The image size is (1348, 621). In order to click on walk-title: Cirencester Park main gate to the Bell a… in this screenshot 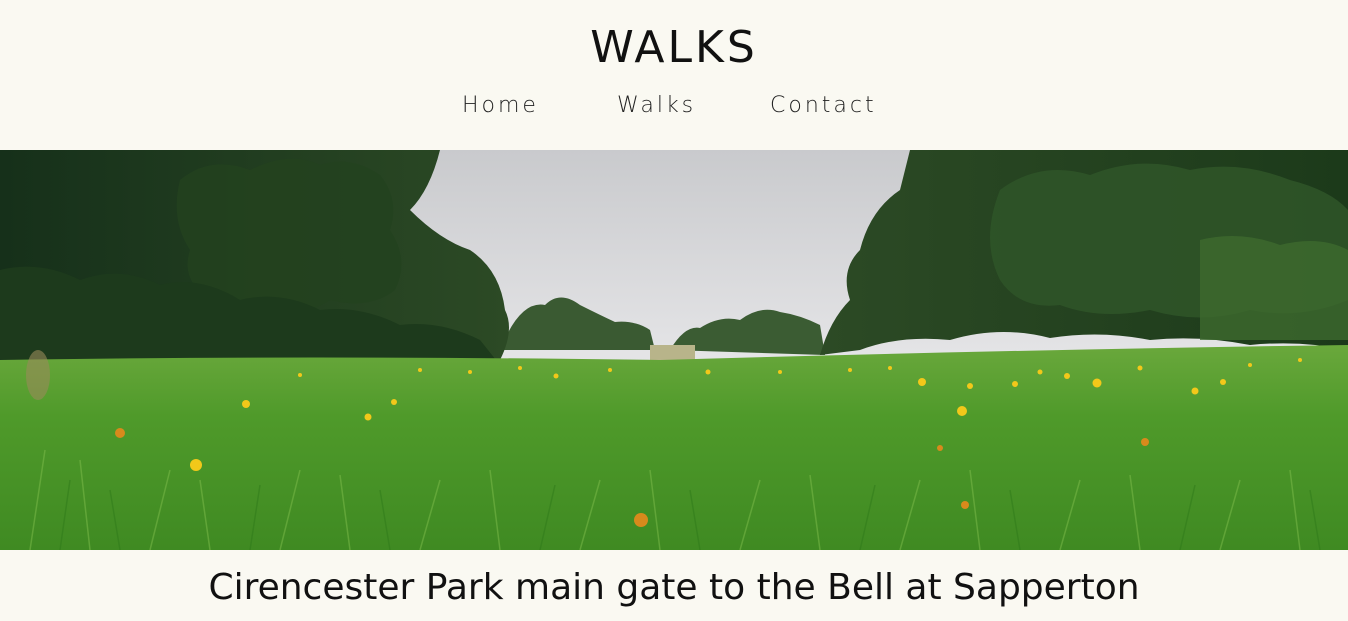, I will do `click(674, 587)`.